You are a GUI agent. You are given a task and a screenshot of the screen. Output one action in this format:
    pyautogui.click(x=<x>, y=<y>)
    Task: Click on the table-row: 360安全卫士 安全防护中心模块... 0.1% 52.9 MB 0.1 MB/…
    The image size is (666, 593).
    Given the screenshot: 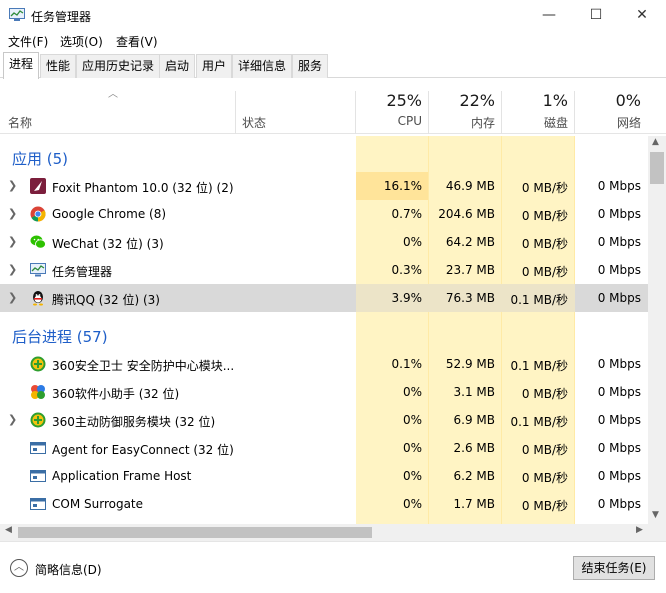 What is the action you would take?
    pyautogui.click(x=324, y=364)
    